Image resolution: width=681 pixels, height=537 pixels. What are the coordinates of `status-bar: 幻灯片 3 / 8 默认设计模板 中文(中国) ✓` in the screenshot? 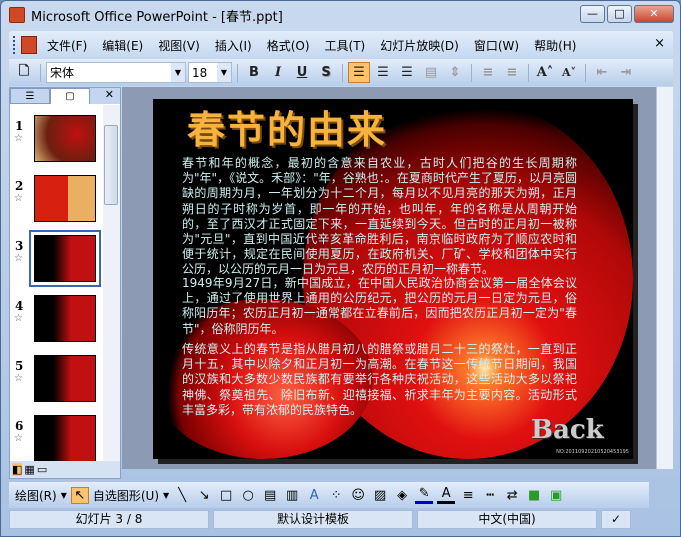 It's located at (341, 520).